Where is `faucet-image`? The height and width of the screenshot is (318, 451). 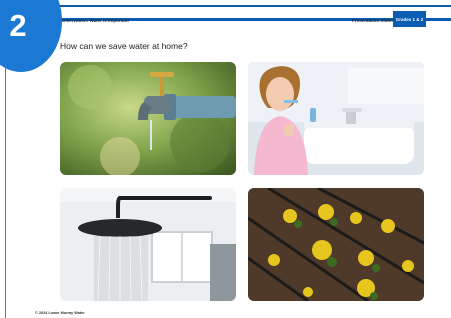
faucet-image is located at coordinates (148, 118).